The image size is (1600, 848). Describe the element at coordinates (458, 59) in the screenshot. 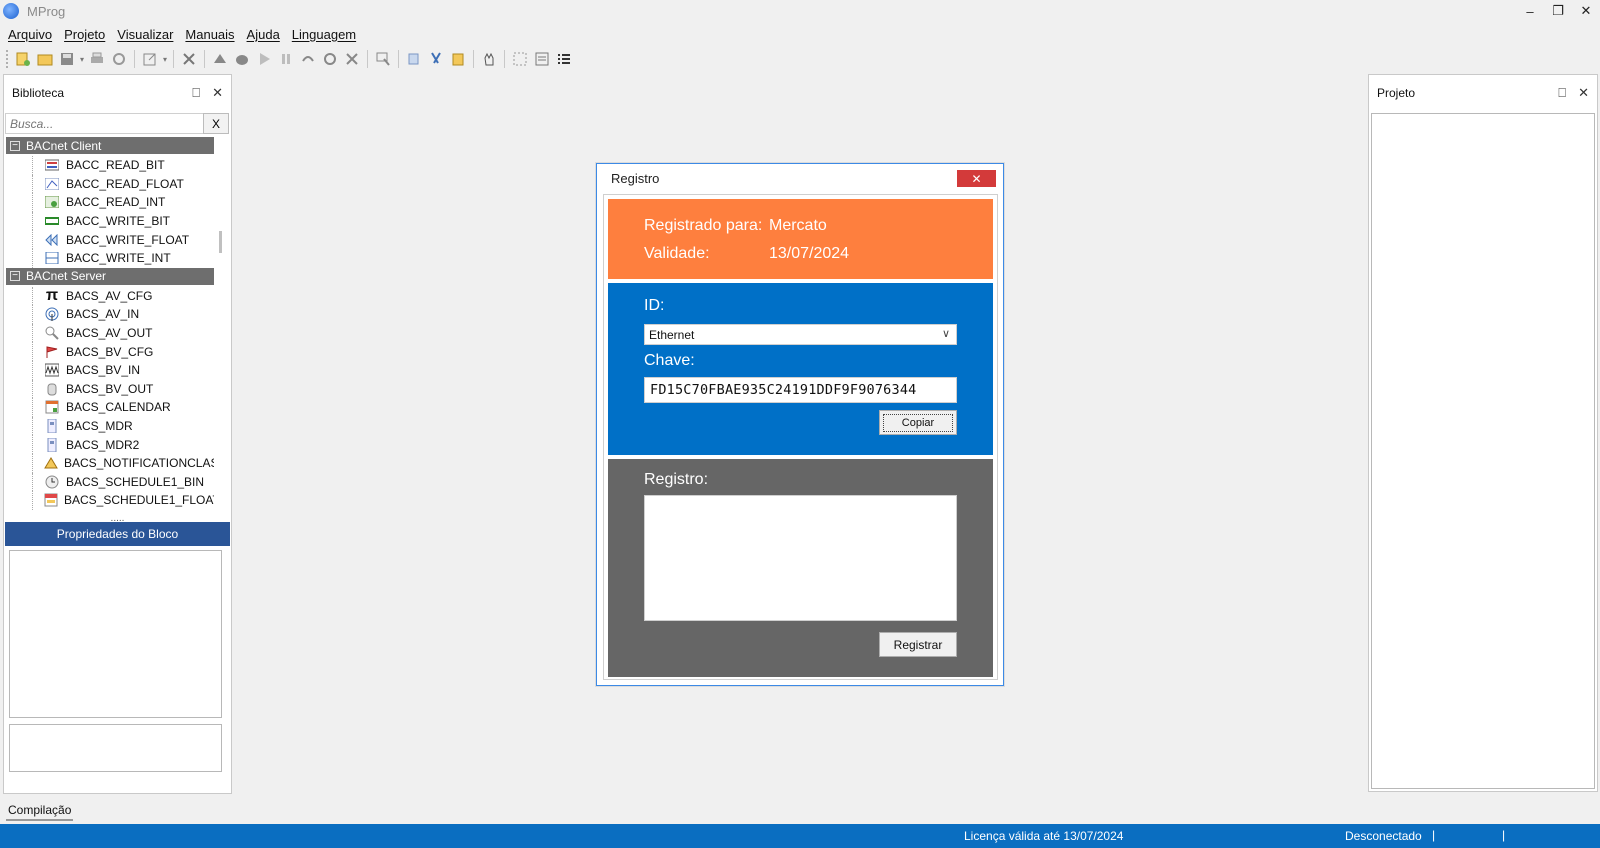

I see `paste-icon` at that location.